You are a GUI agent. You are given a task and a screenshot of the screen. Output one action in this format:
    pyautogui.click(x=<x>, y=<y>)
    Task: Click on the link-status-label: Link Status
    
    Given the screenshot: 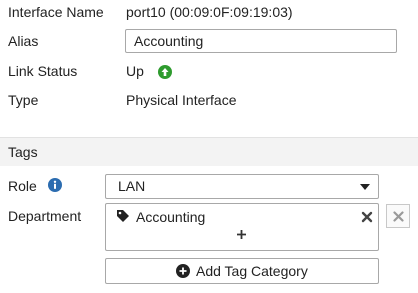 What is the action you would take?
    pyautogui.click(x=43, y=71)
    